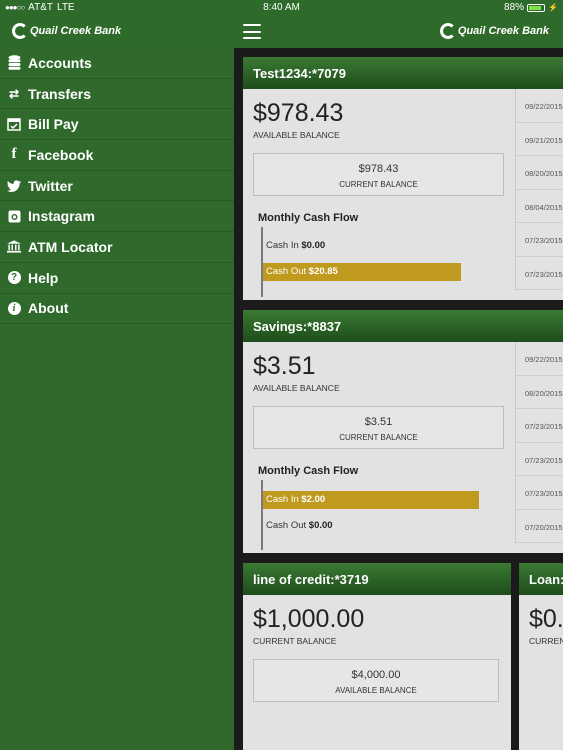 The width and height of the screenshot is (563, 750). I want to click on cash-in-row: Cash In $0.00, so click(296, 245).